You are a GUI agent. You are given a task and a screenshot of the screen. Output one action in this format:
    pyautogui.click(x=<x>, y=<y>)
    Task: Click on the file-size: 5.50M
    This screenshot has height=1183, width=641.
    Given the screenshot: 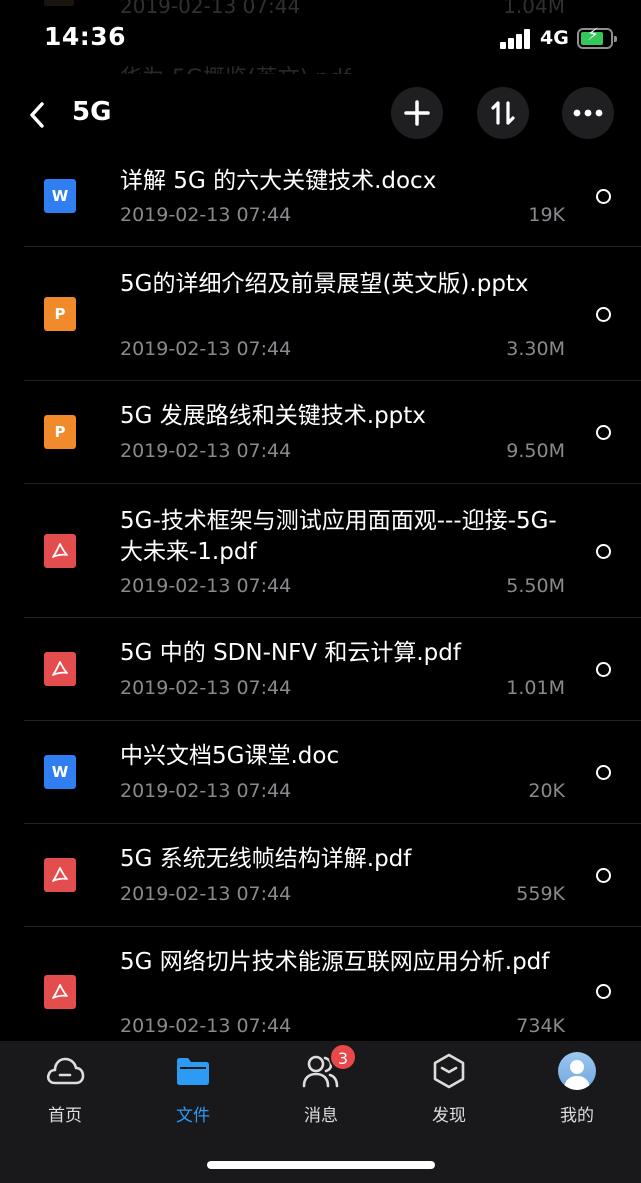 What is the action you would take?
    pyautogui.click(x=535, y=586)
    